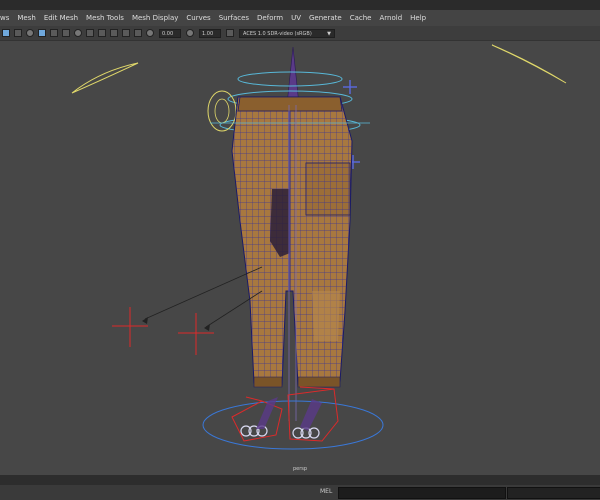 This screenshot has width=600, height=500. Describe the element at coordinates (190, 33) in the screenshot. I see `gamma-icon` at that location.